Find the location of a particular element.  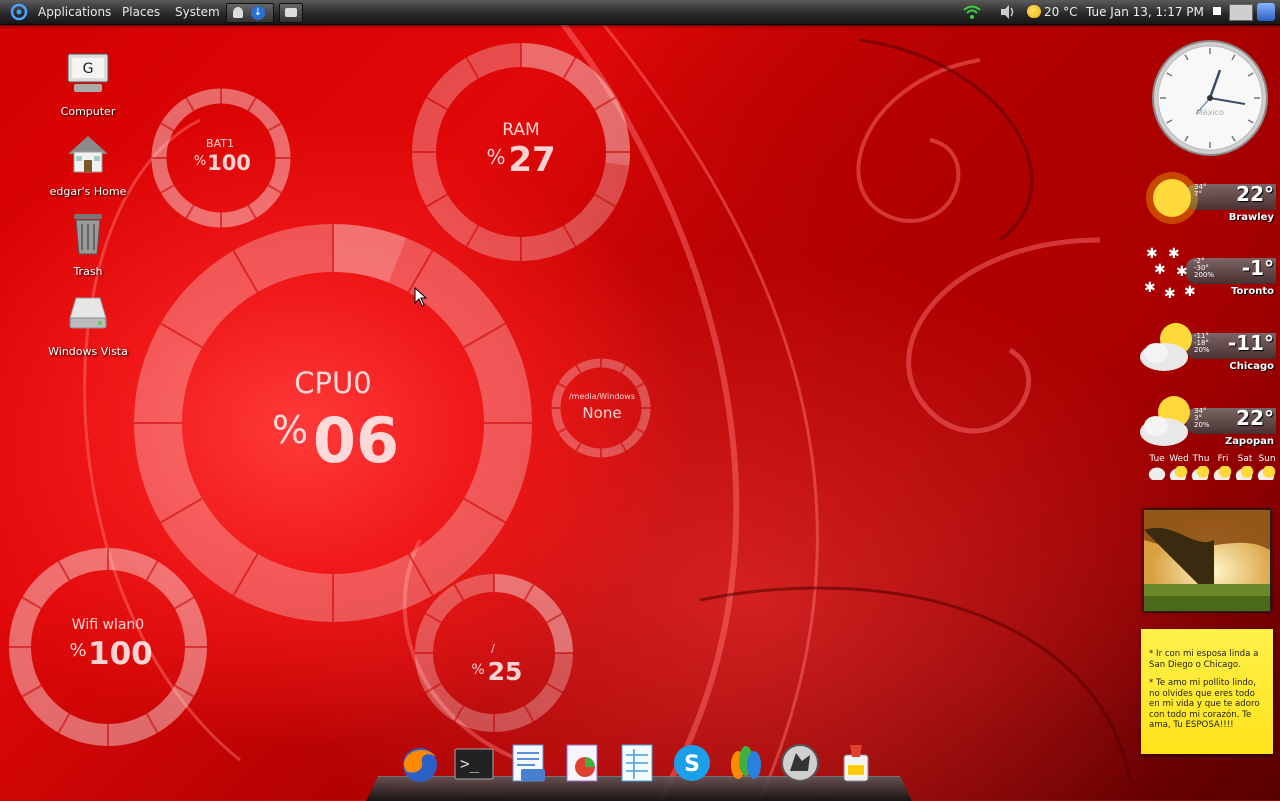

forecast-day: Wed is located at coordinates (1179, 467).